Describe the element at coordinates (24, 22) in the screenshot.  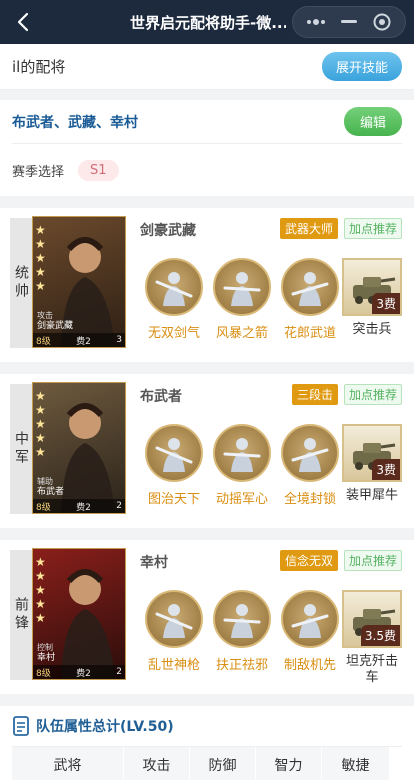
I see `chevron-left-icon` at that location.